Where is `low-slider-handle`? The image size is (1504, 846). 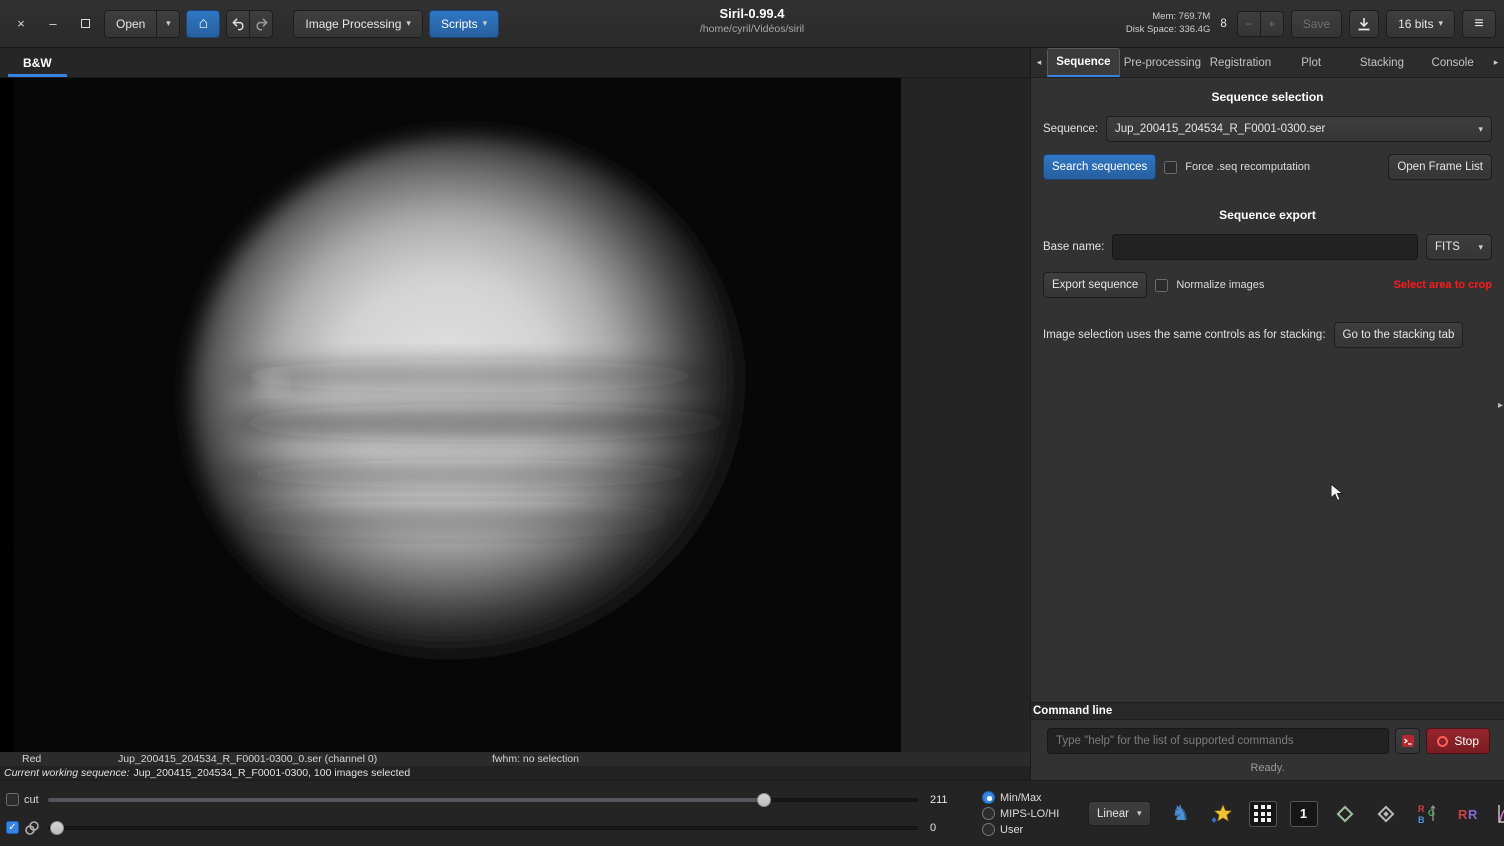 low-slider-handle is located at coordinates (57, 827).